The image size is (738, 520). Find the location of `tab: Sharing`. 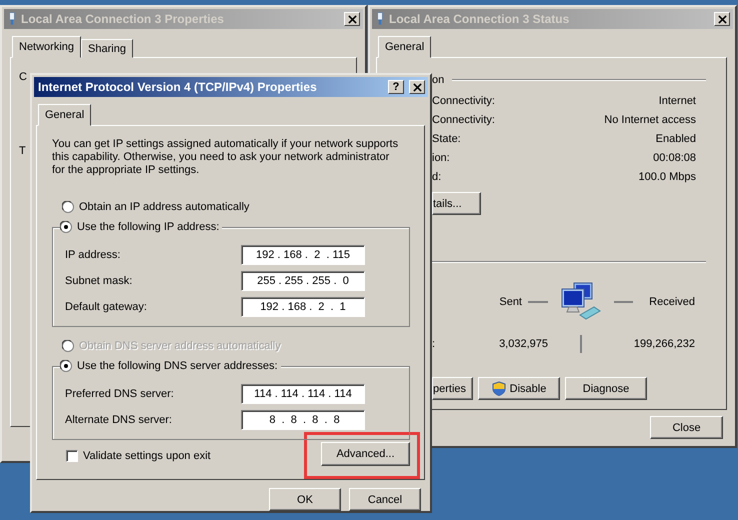

tab: Sharing is located at coordinates (107, 48).